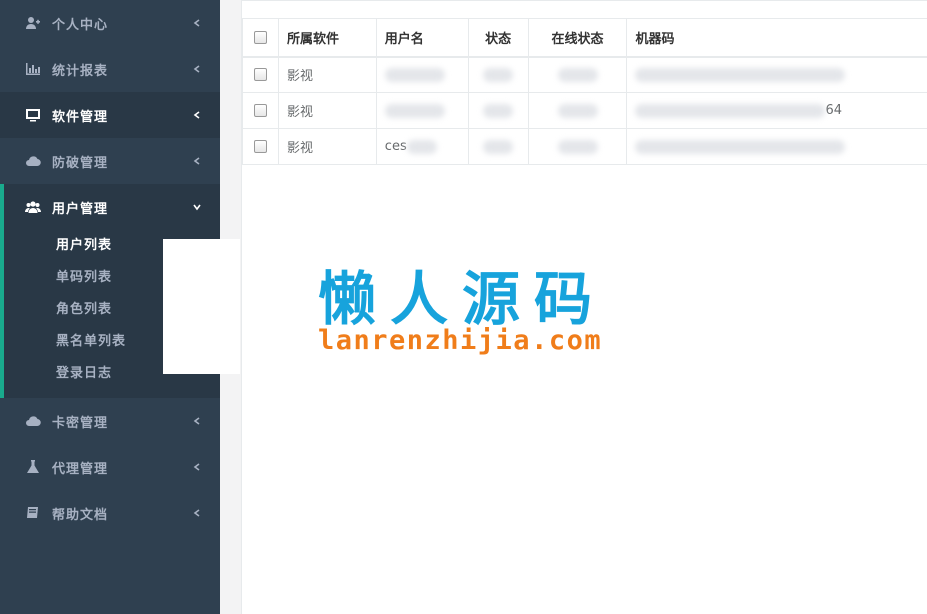  I want to click on user-plus-icon, so click(33, 23).